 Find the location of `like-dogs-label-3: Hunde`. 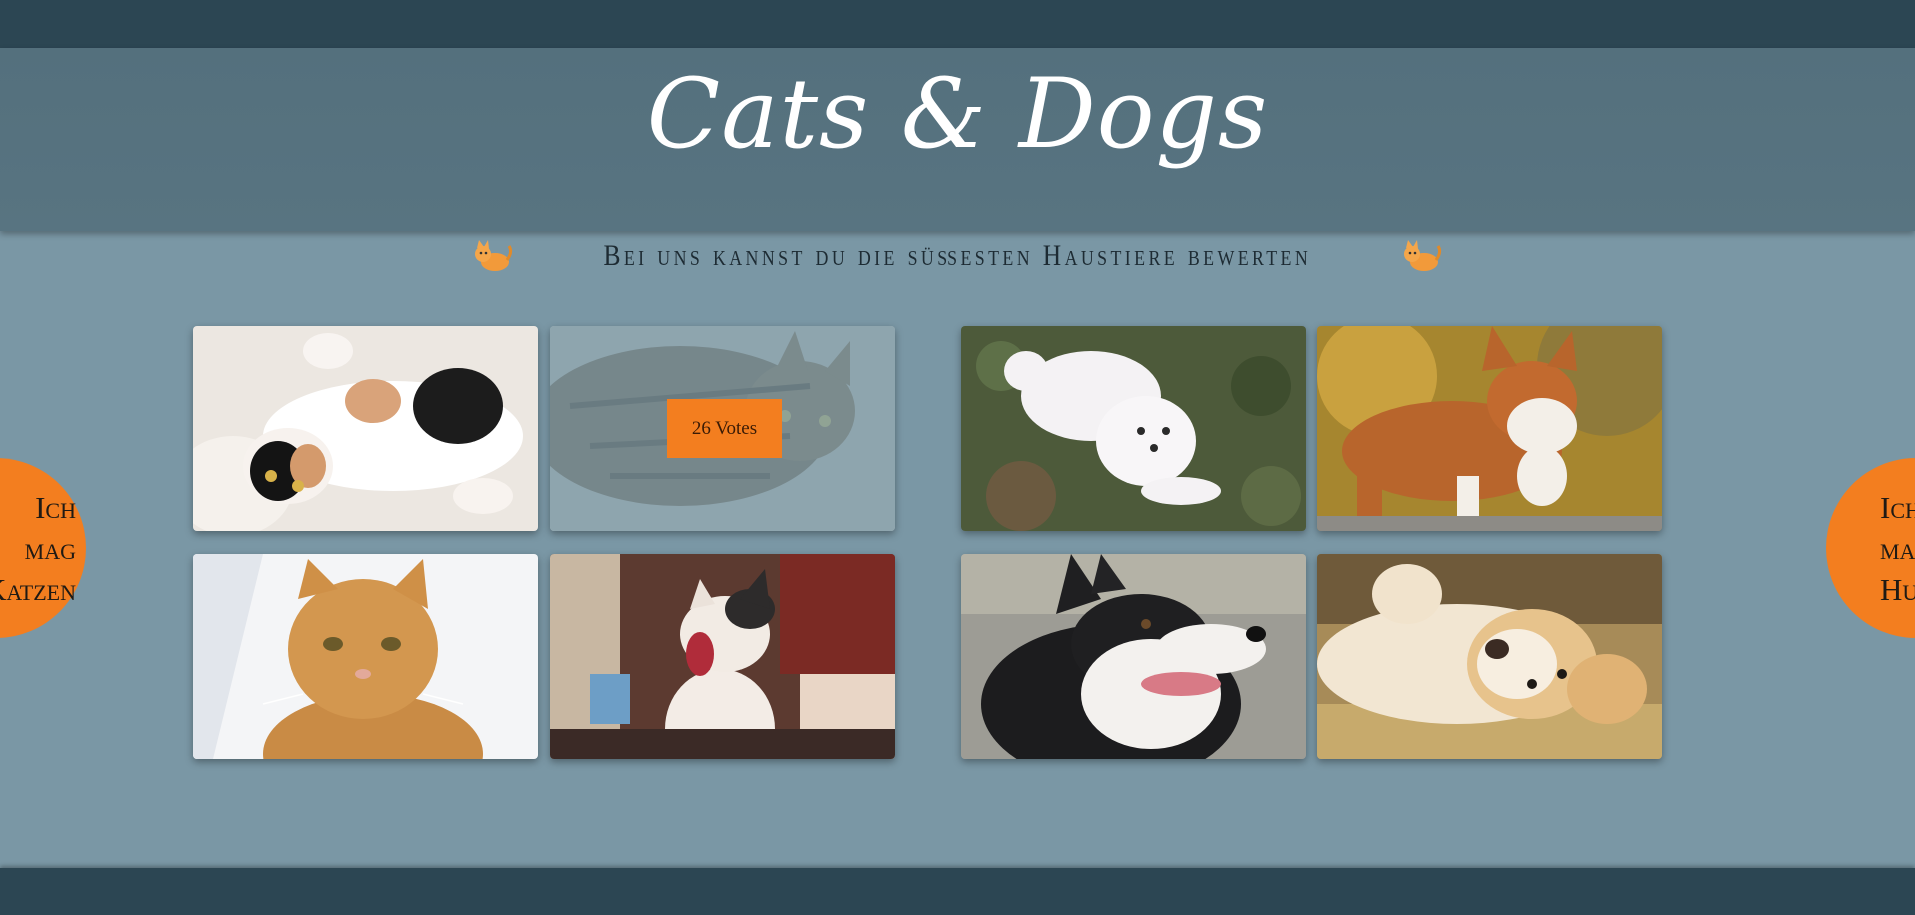

like-dogs-label-3: Hunde is located at coordinates (1897, 589).